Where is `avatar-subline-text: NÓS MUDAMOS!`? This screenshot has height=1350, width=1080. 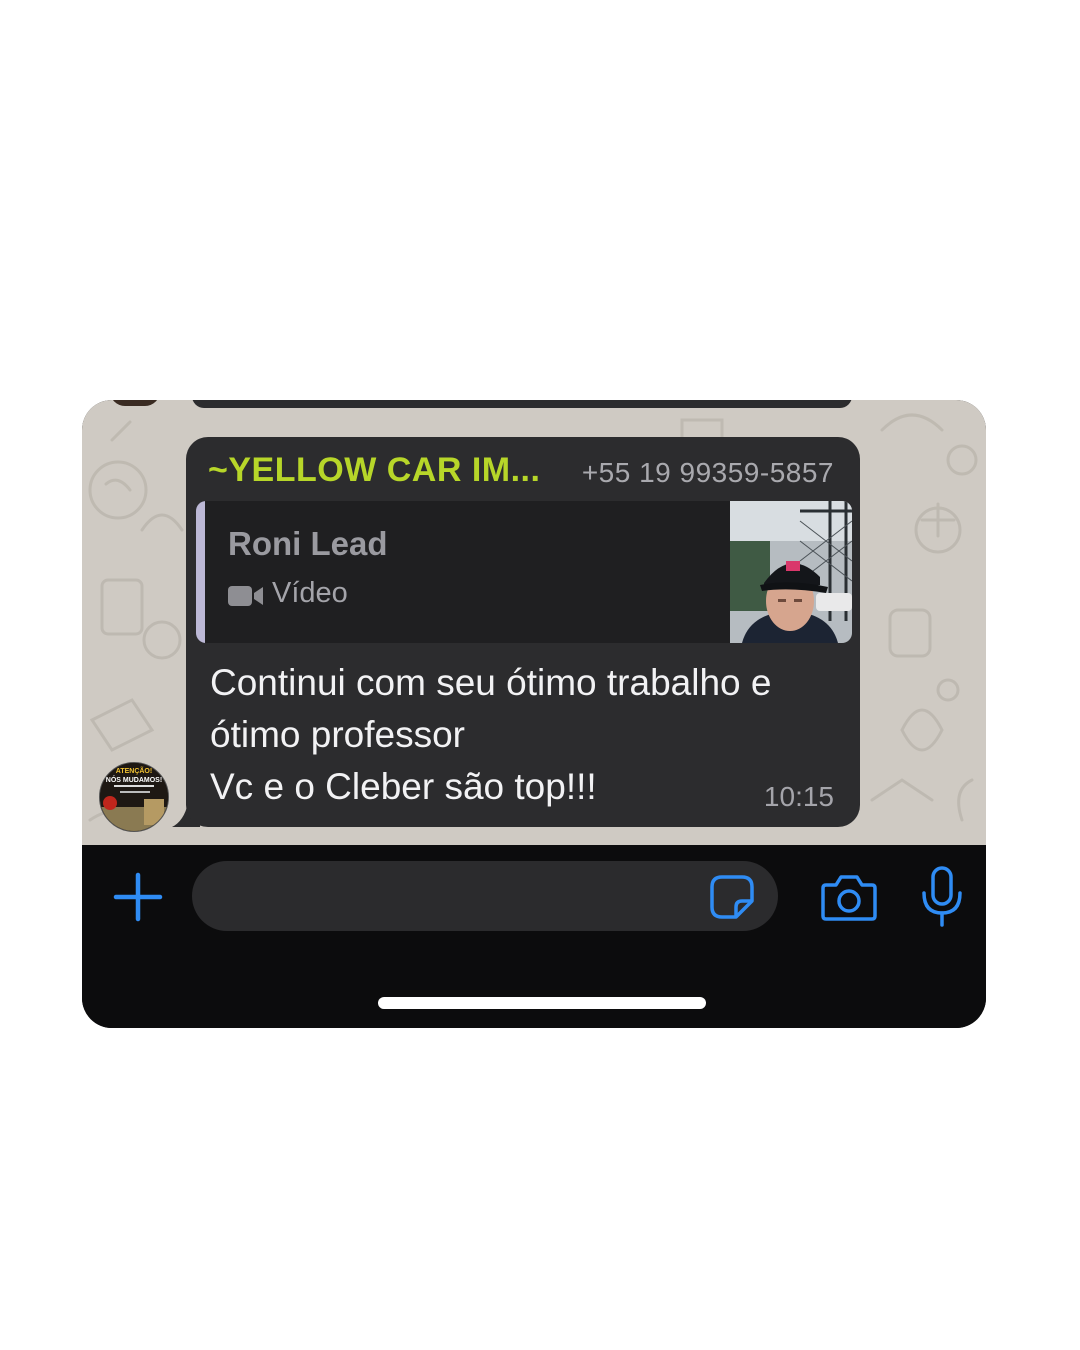 avatar-subline-text: NÓS MUDAMOS! is located at coordinates (134, 779).